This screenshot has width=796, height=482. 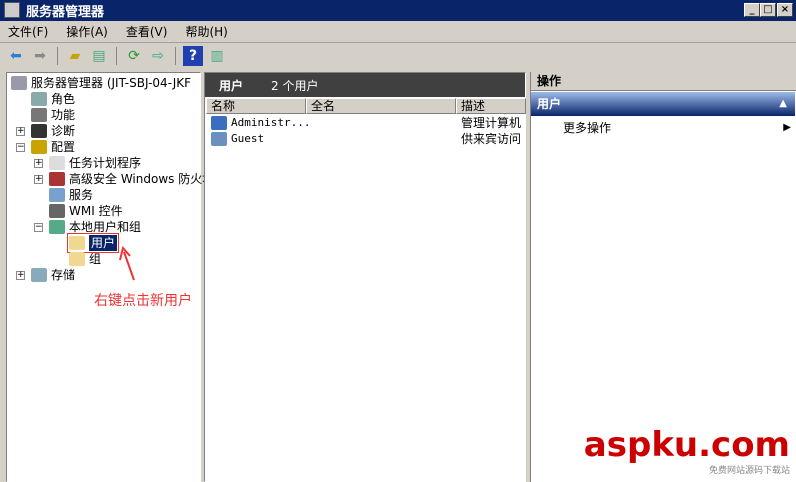 I want to click on tree-label: 组, so click(x=95, y=259).